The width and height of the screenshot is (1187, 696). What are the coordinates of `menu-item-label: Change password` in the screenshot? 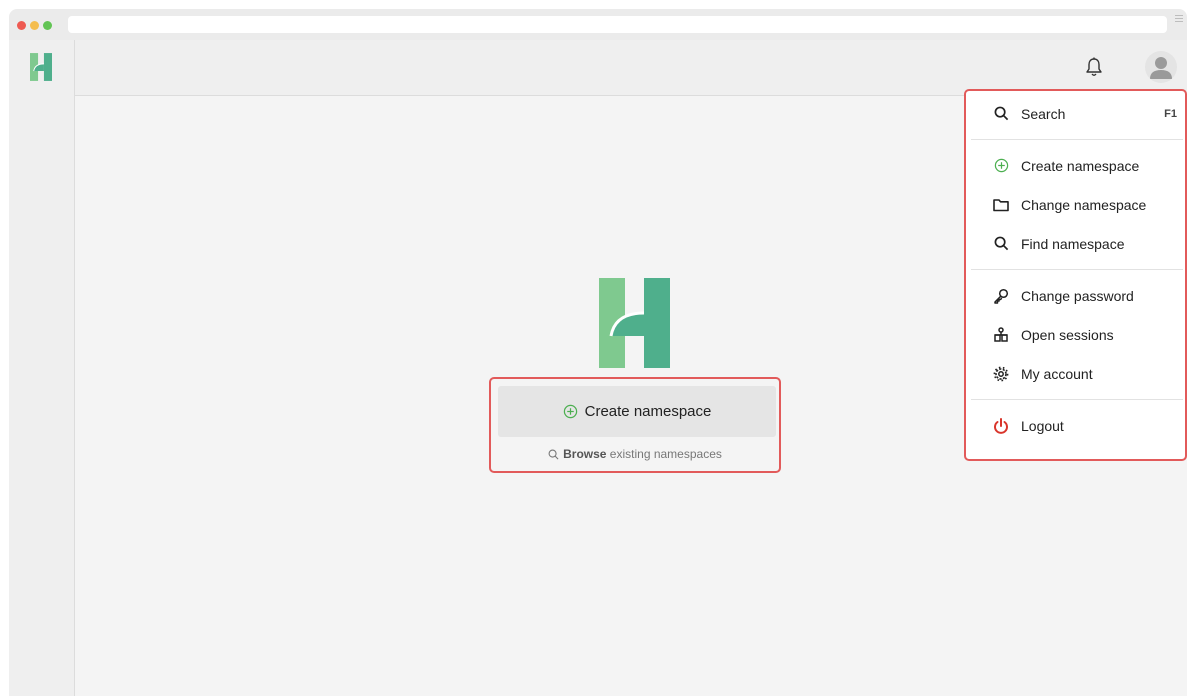 It's located at (1077, 295).